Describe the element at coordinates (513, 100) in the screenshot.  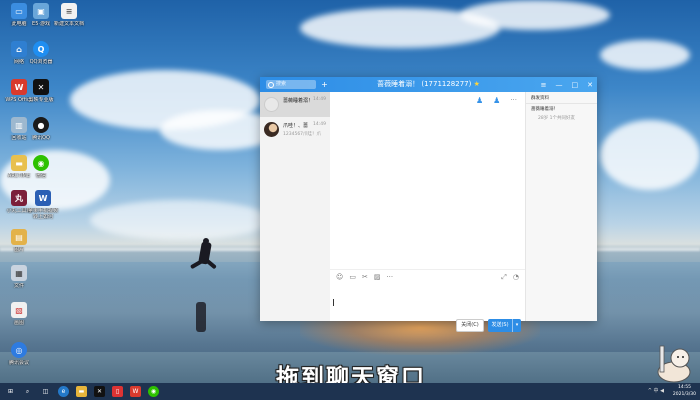
I see `more-options-button: ···` at that location.